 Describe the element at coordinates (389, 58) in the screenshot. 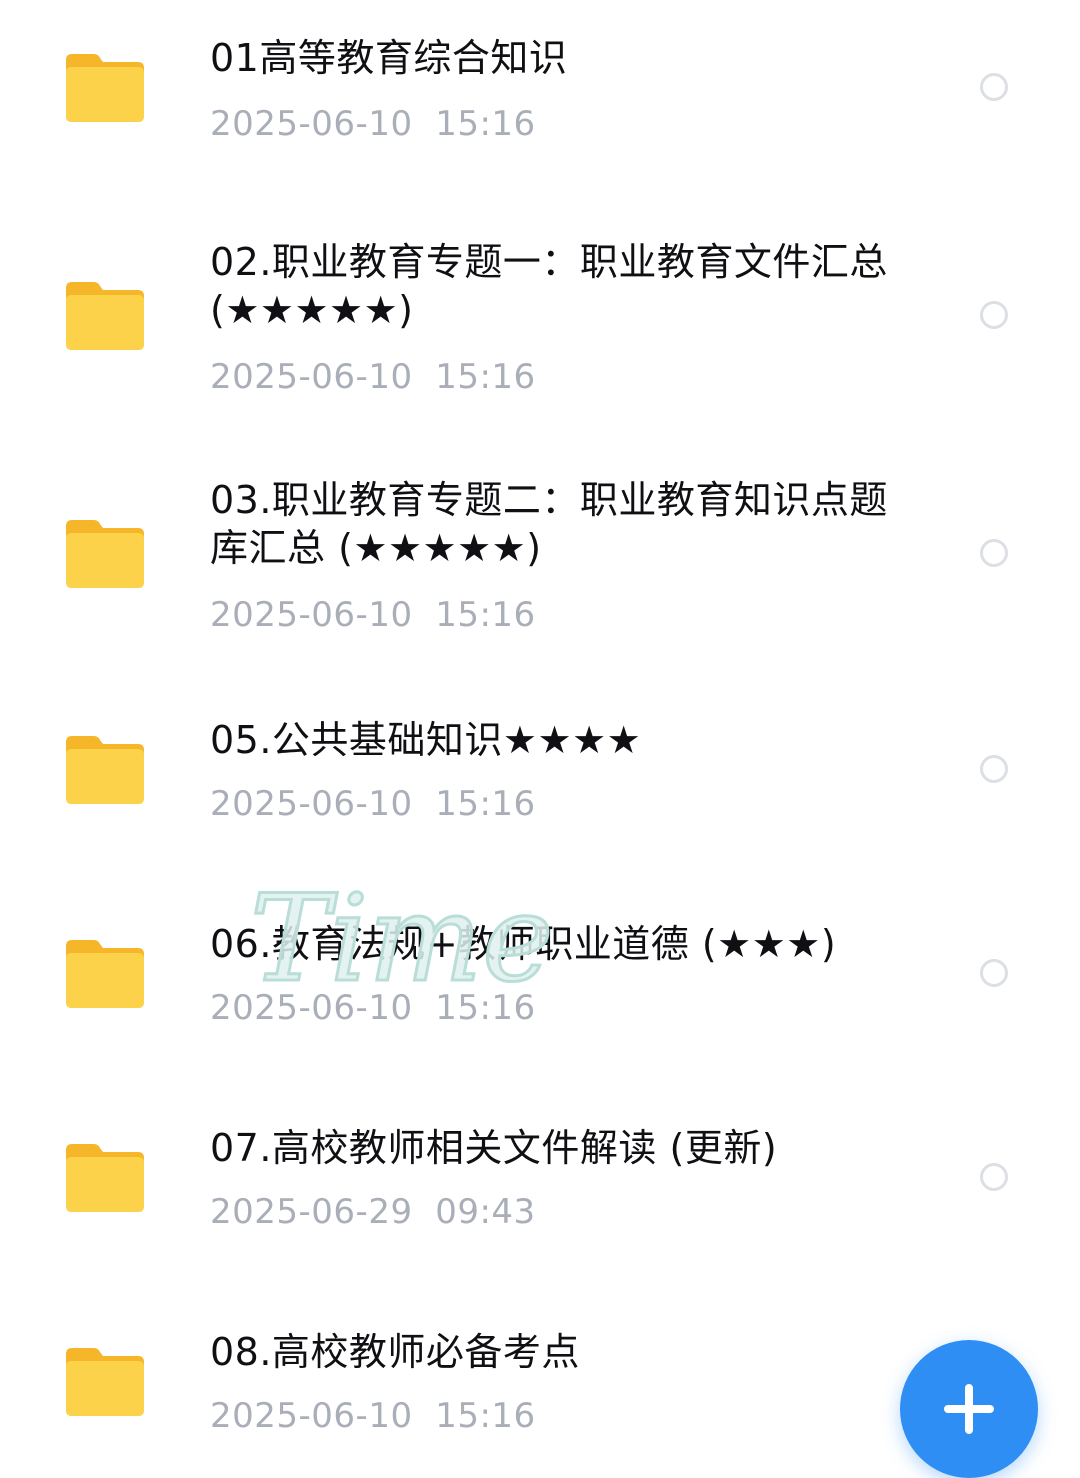

I see `file-name: 01高等教育综合知识` at that location.